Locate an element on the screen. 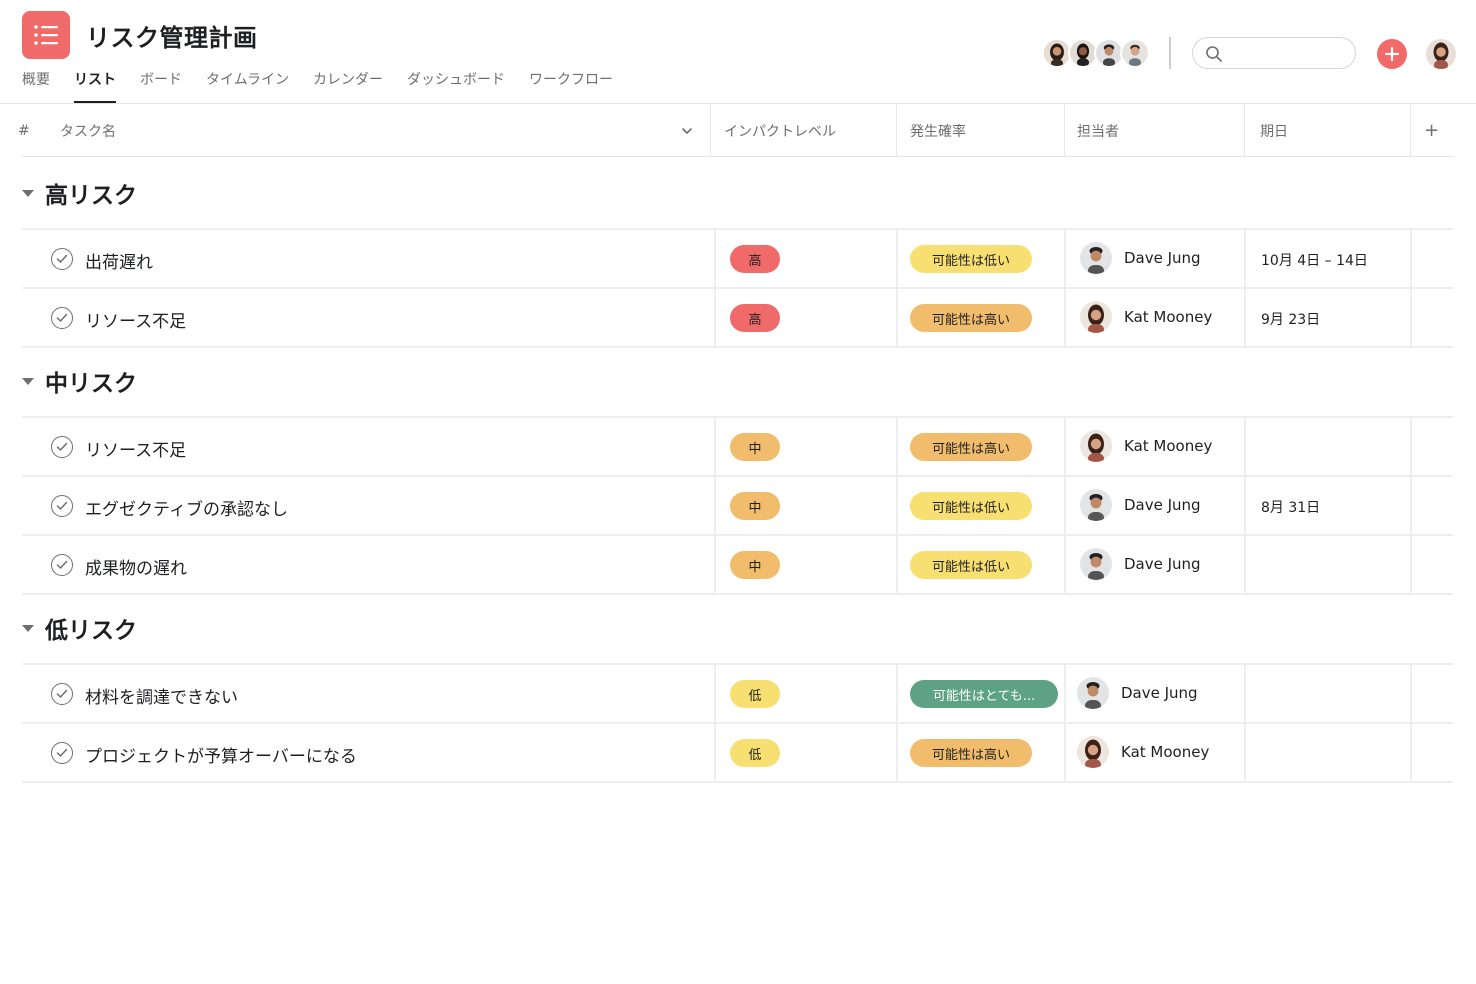 This screenshot has width=1476, height=984. project-members is located at coordinates (1096, 53).